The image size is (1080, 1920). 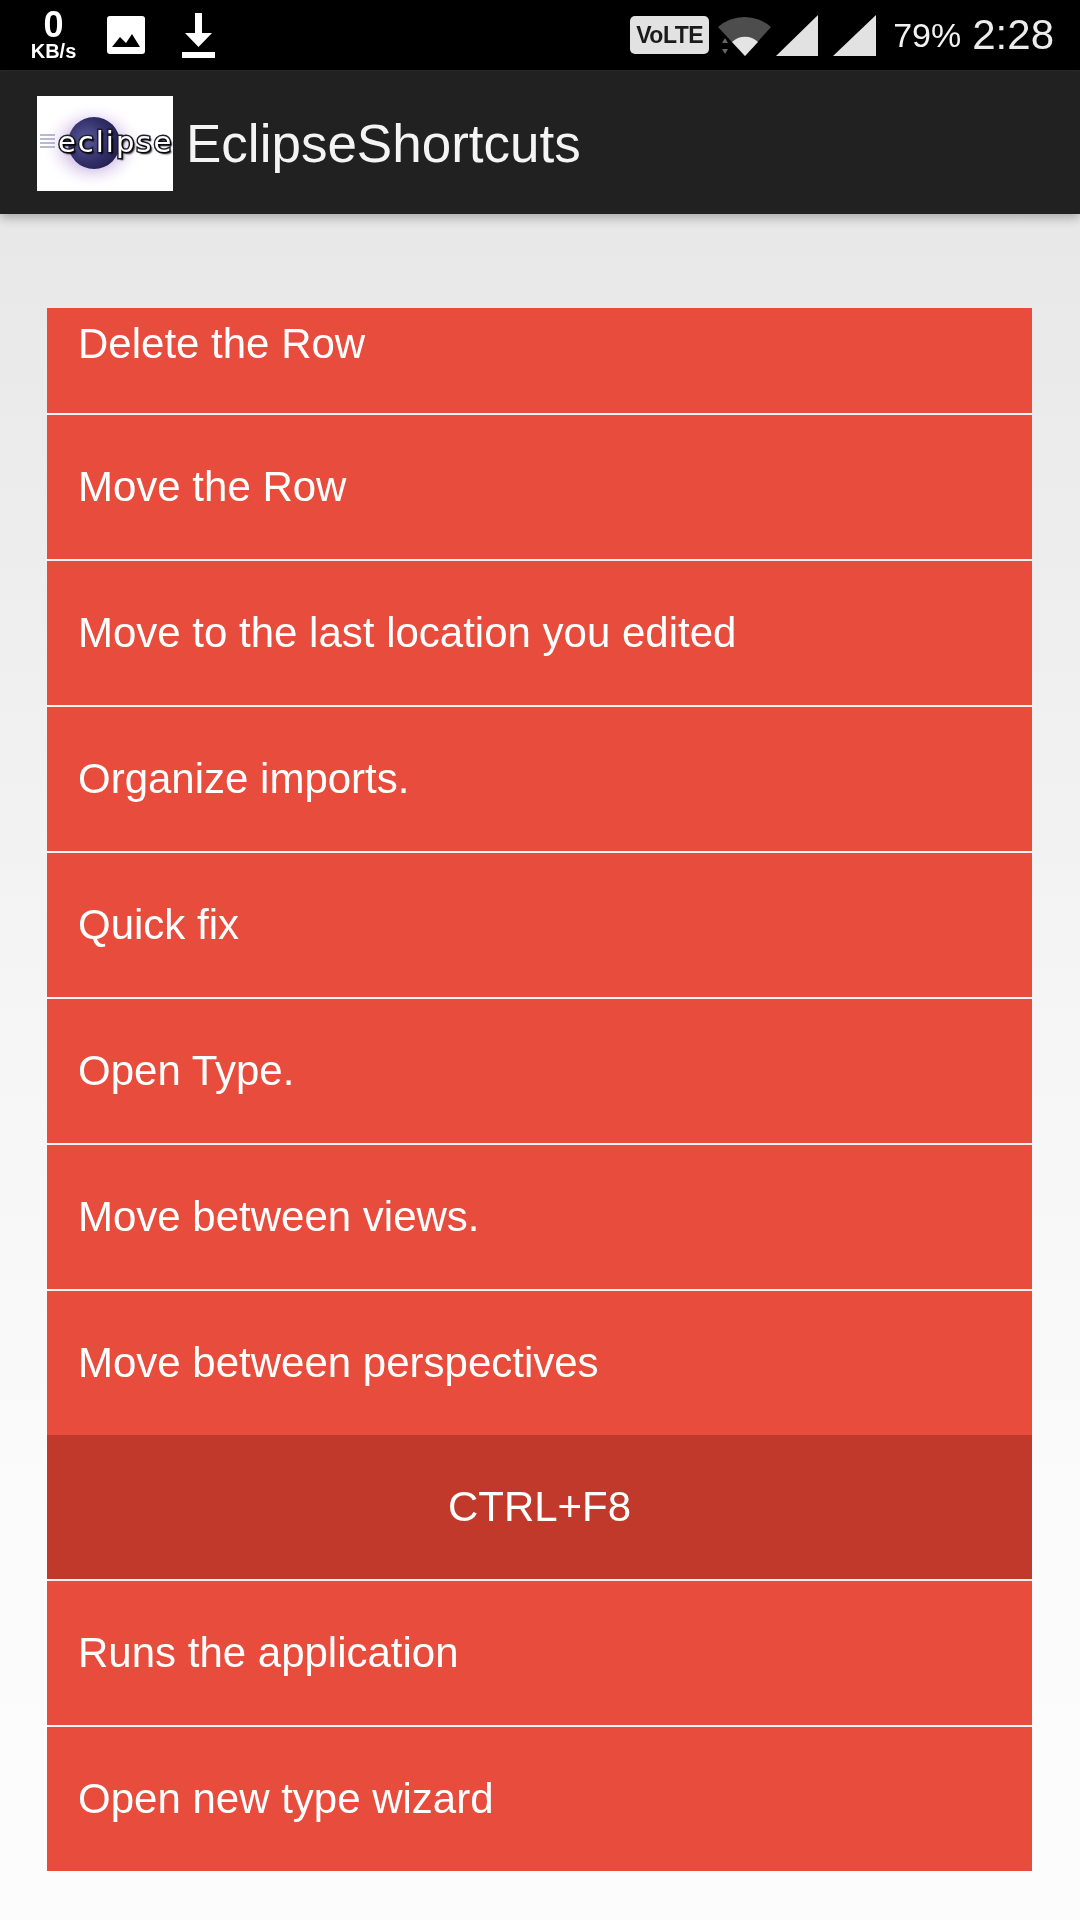 What do you see at coordinates (198, 35) in the screenshot?
I see `download-icon` at bounding box center [198, 35].